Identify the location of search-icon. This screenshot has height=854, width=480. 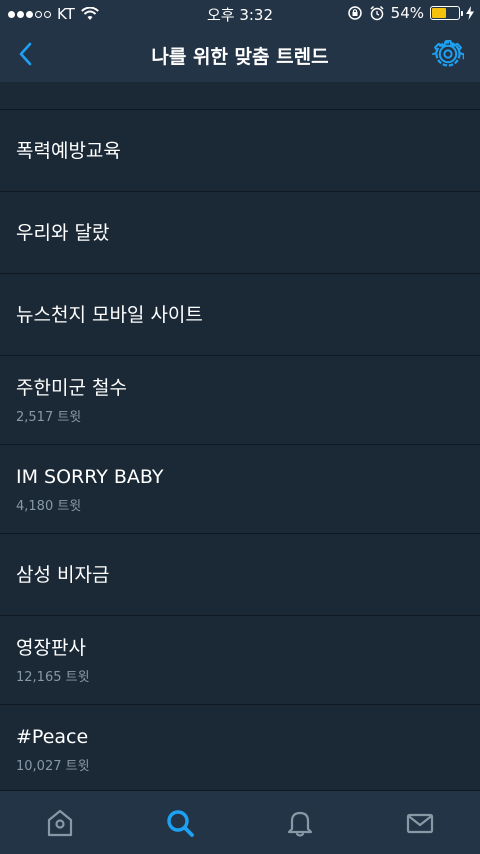
(180, 823).